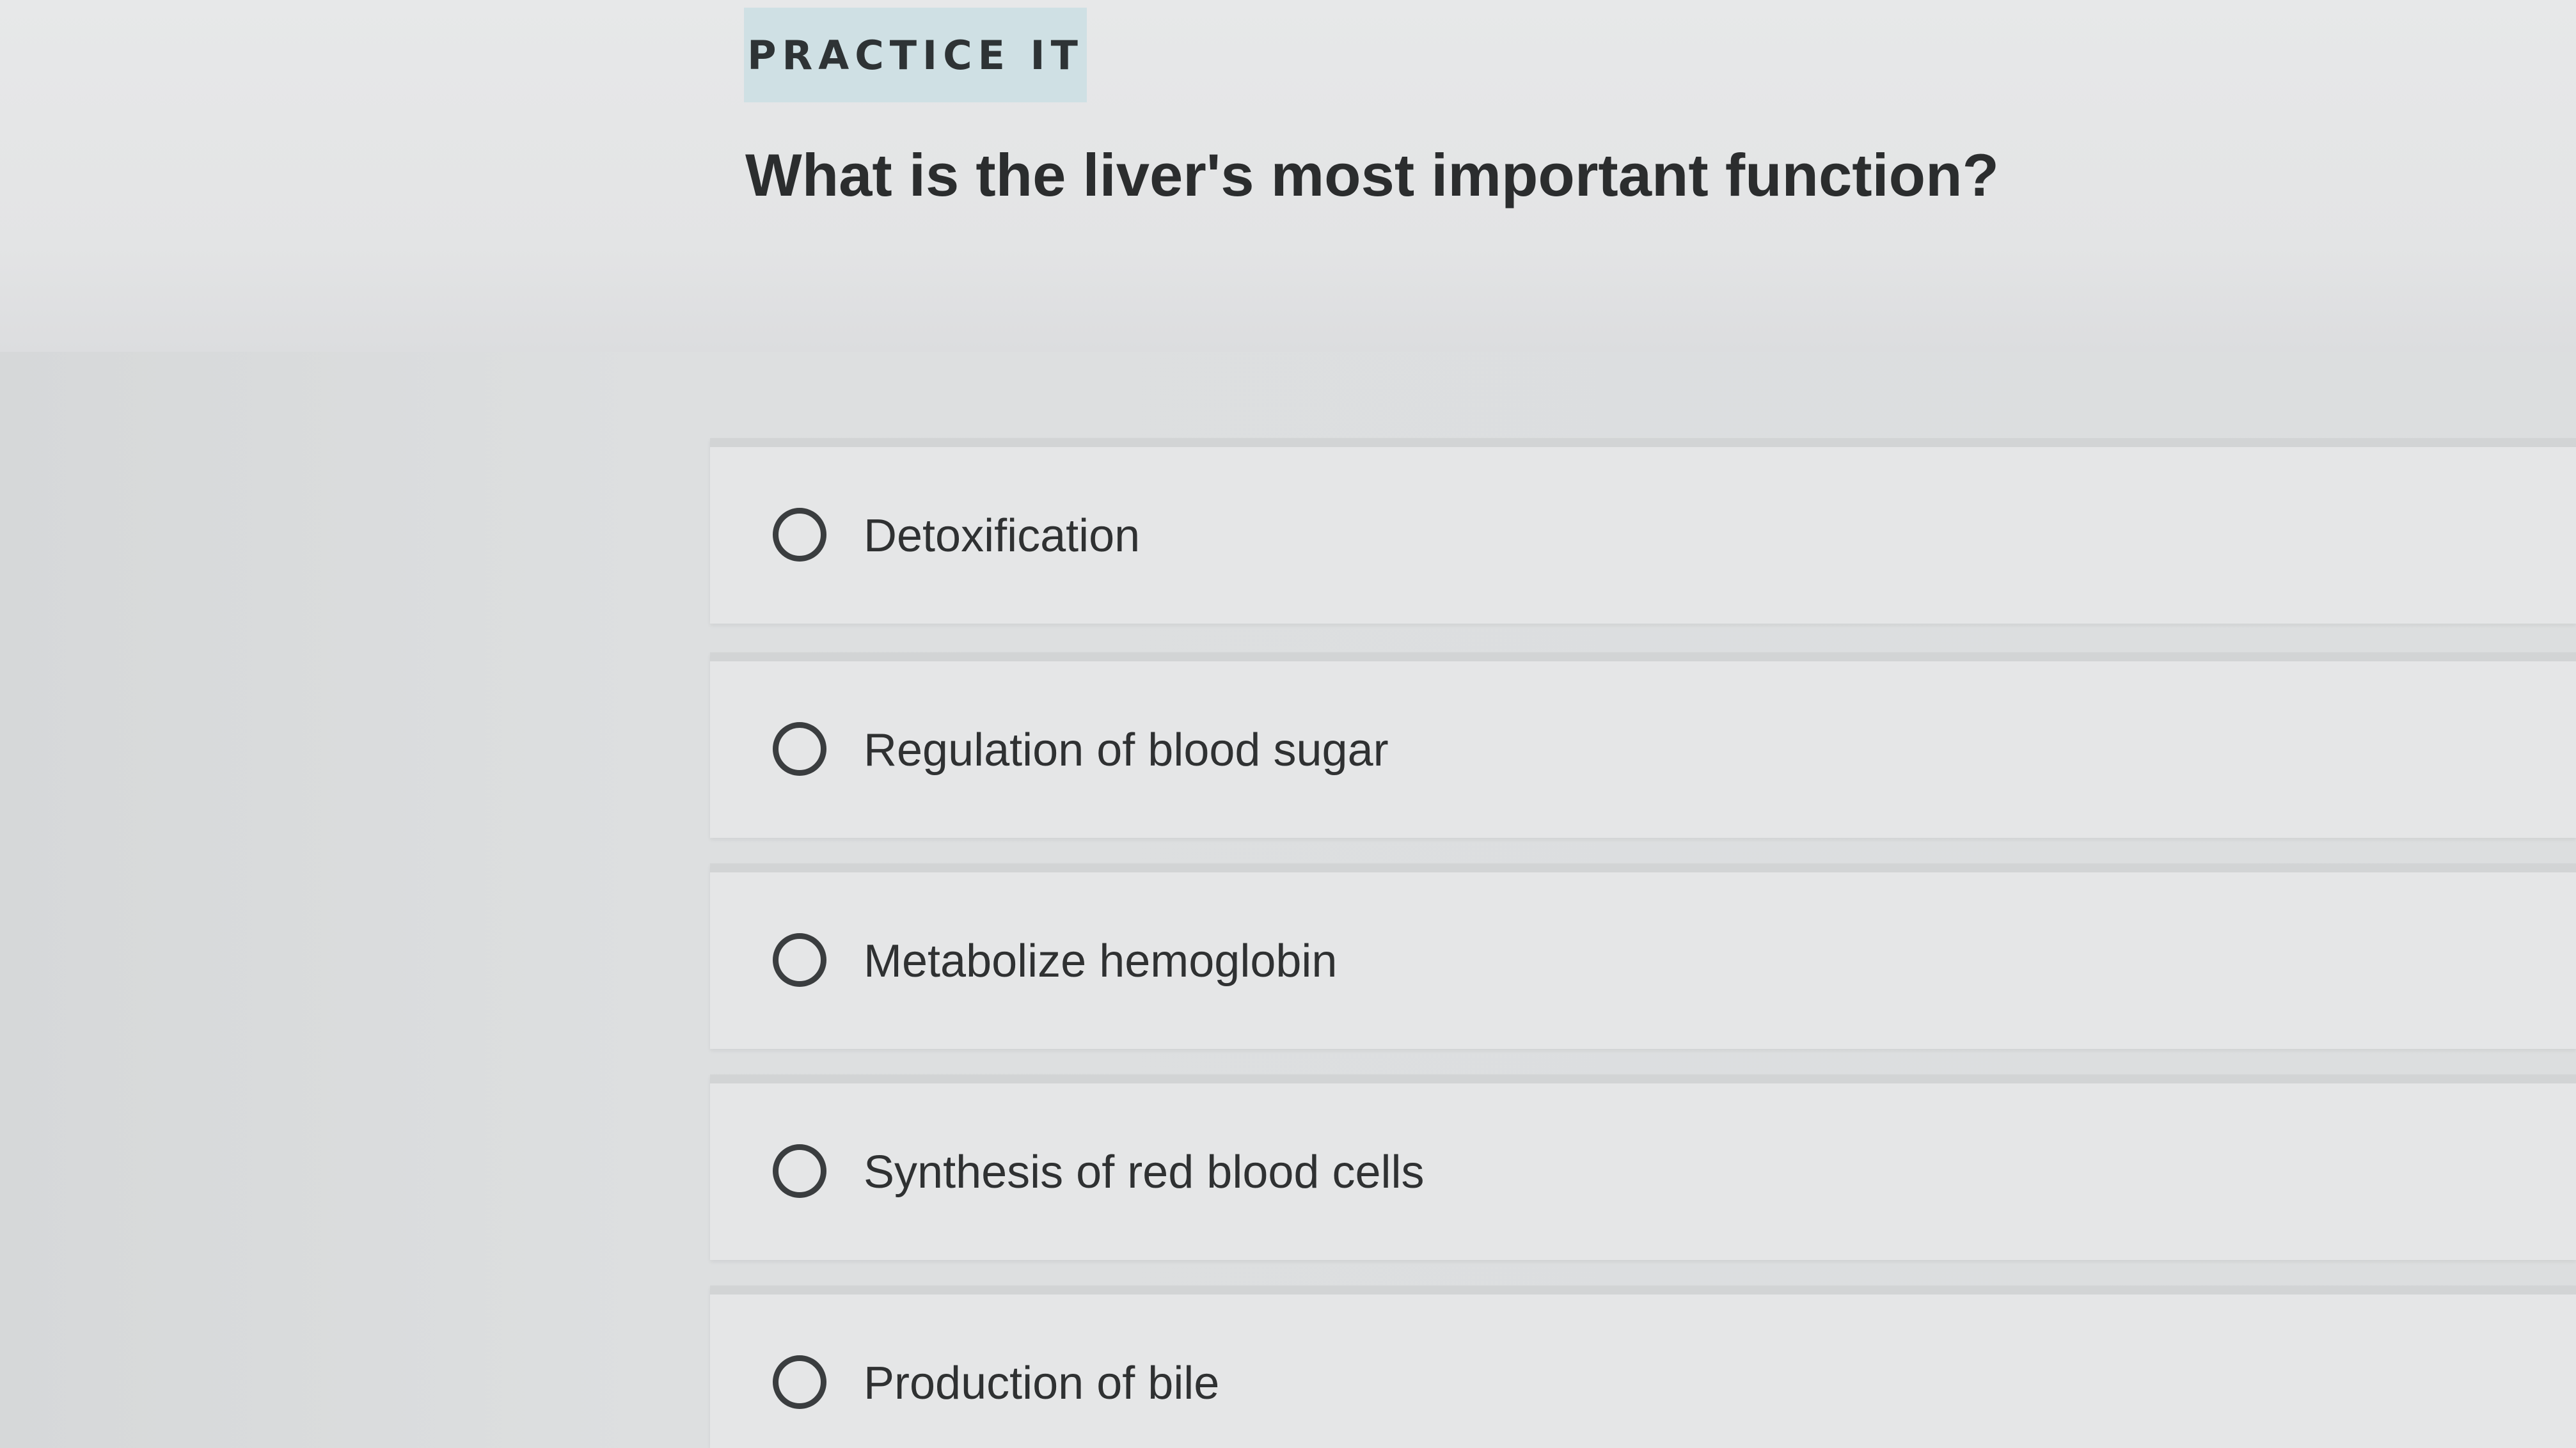  Describe the element at coordinates (1002, 536) in the screenshot. I see `answer-option-label: Detoxification` at that location.